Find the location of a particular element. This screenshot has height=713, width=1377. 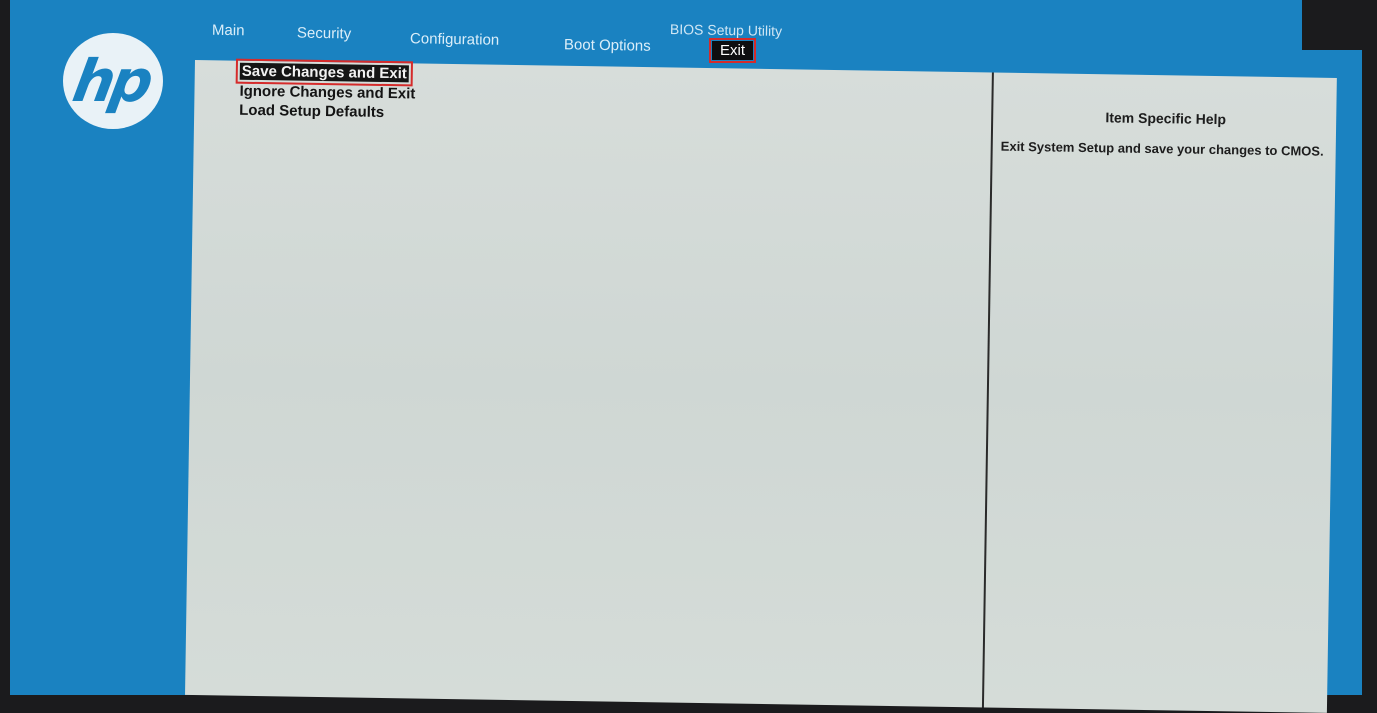

tab-main: Main is located at coordinates (228, 31).